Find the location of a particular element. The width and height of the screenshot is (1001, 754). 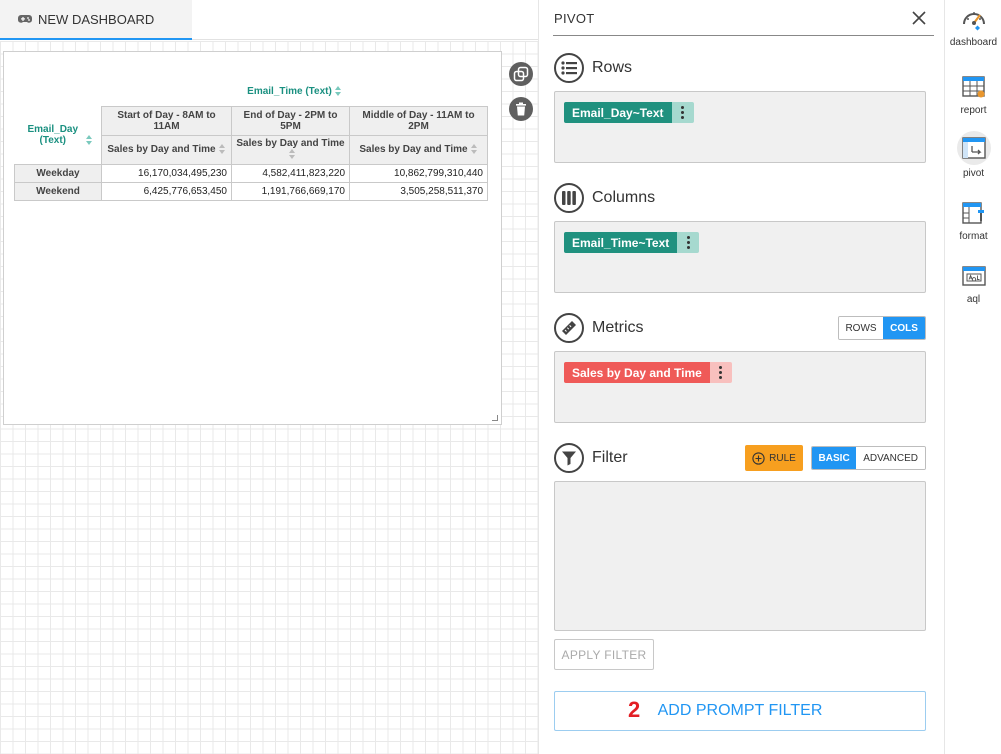

add-prompt-filter-button: ADD PROMPT FILTER is located at coordinates (740, 711).